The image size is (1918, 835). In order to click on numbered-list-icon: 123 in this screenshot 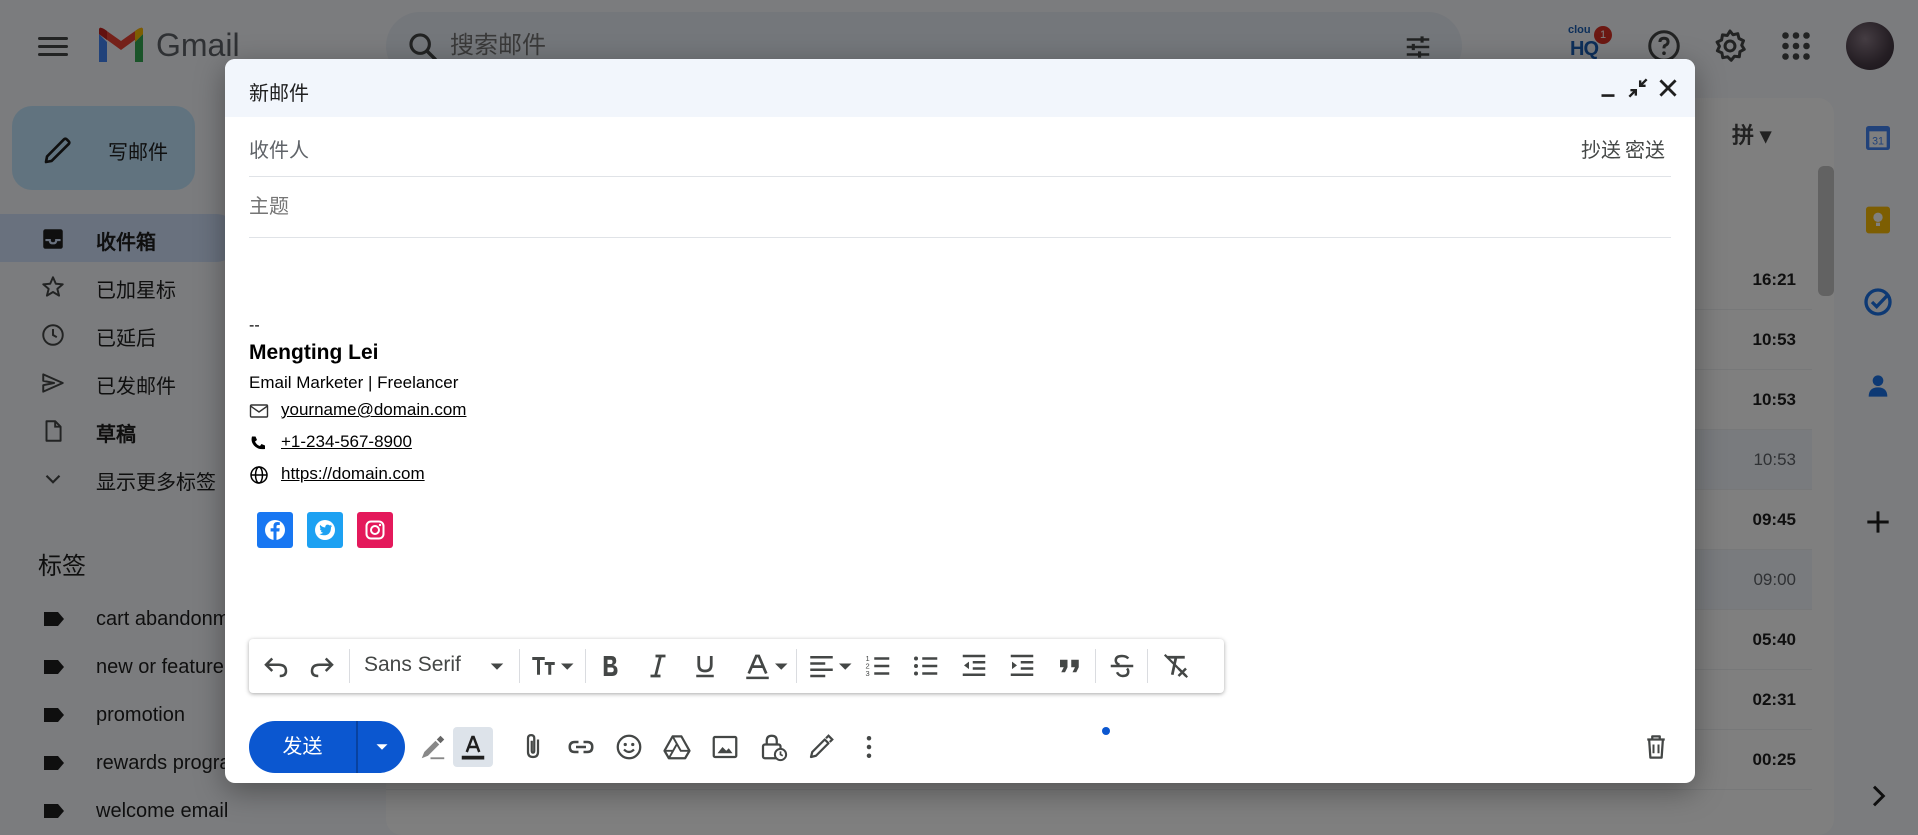, I will do `click(878, 666)`.